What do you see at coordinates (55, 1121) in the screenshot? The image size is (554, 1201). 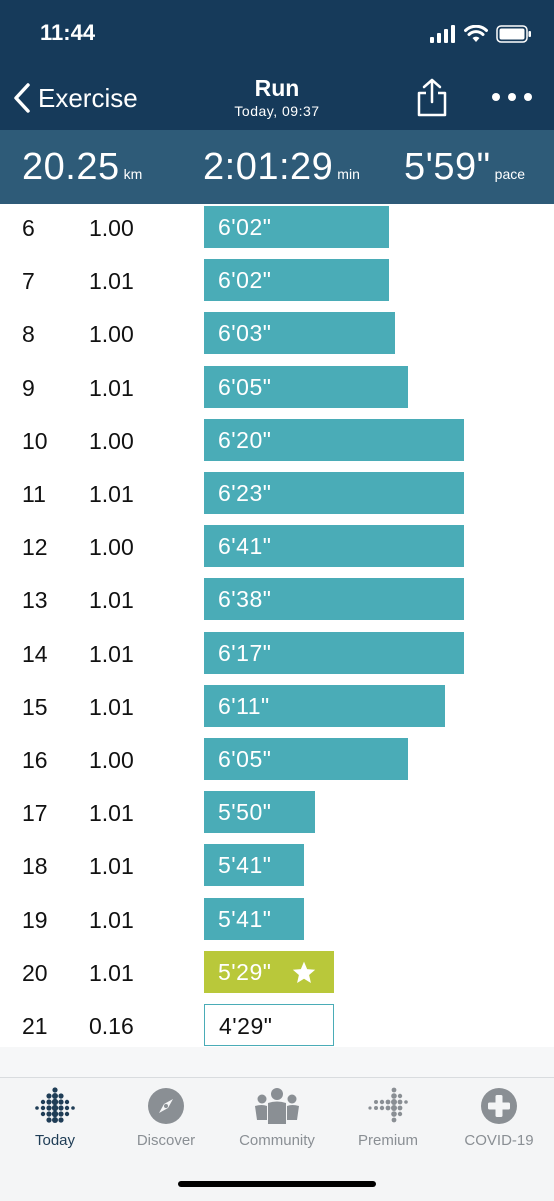 I see `tab-today: Today` at bounding box center [55, 1121].